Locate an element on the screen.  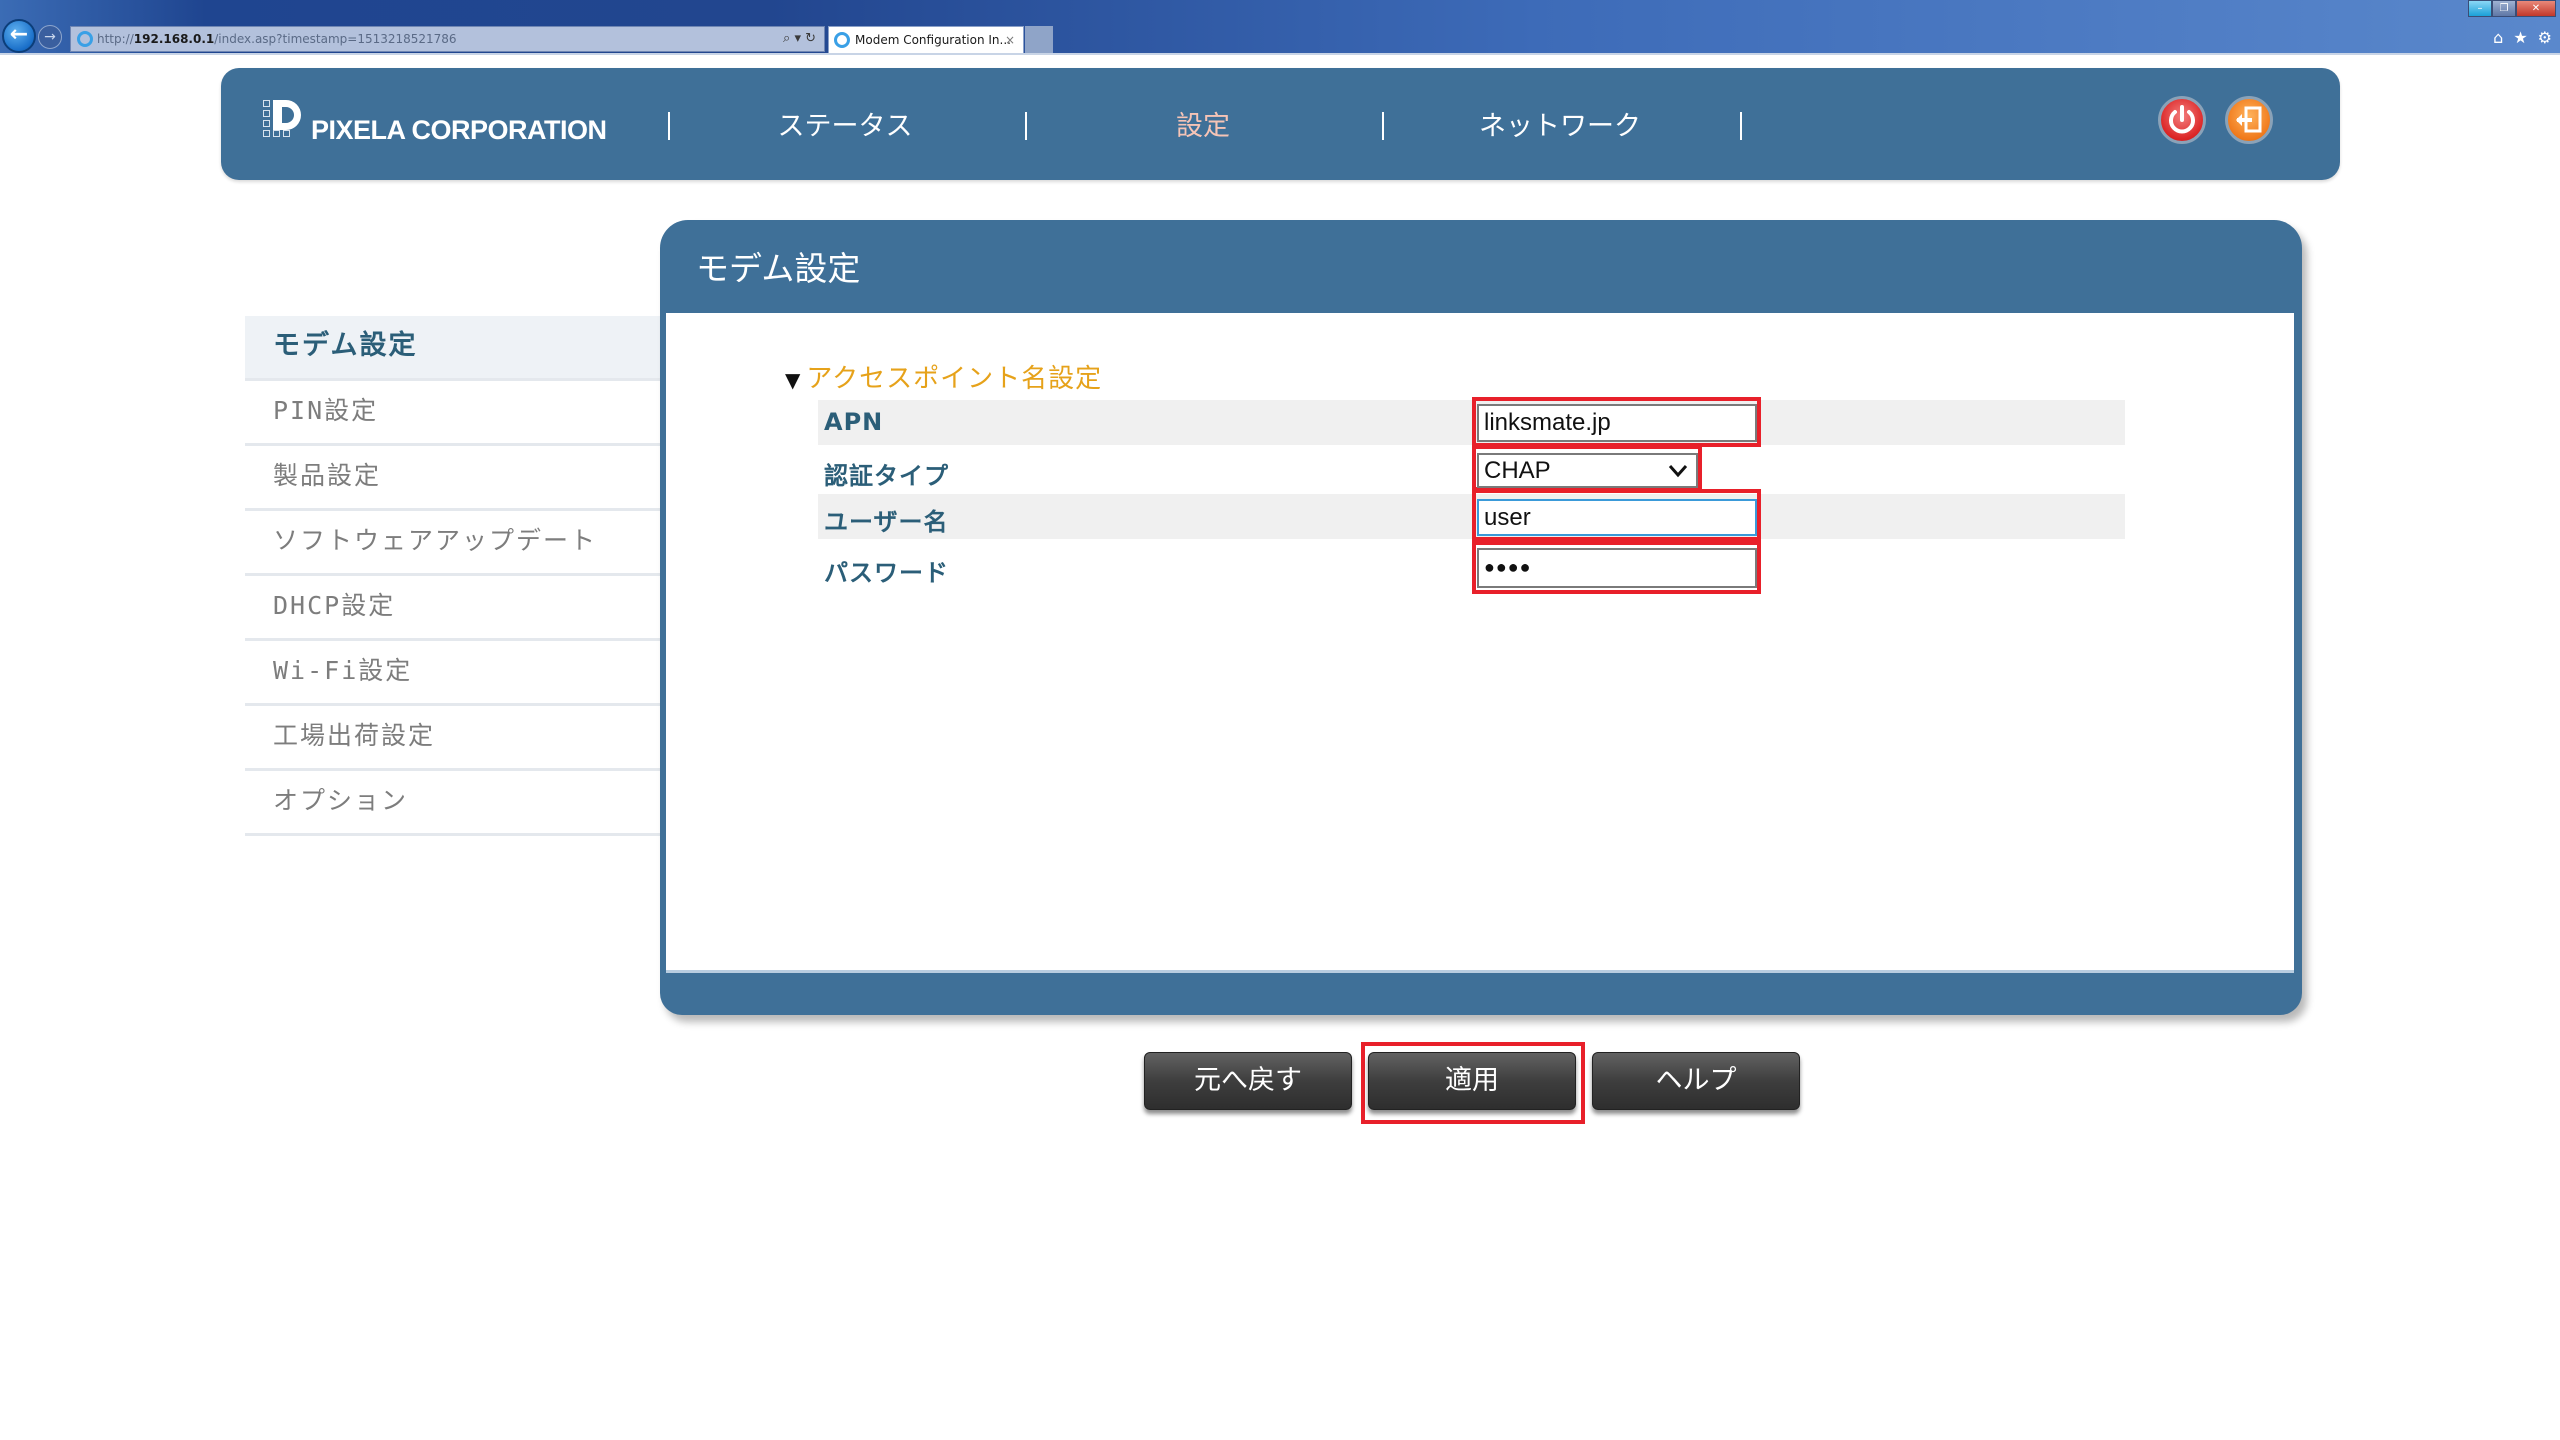
close-window-button: ✕ is located at coordinates (2536, 8).